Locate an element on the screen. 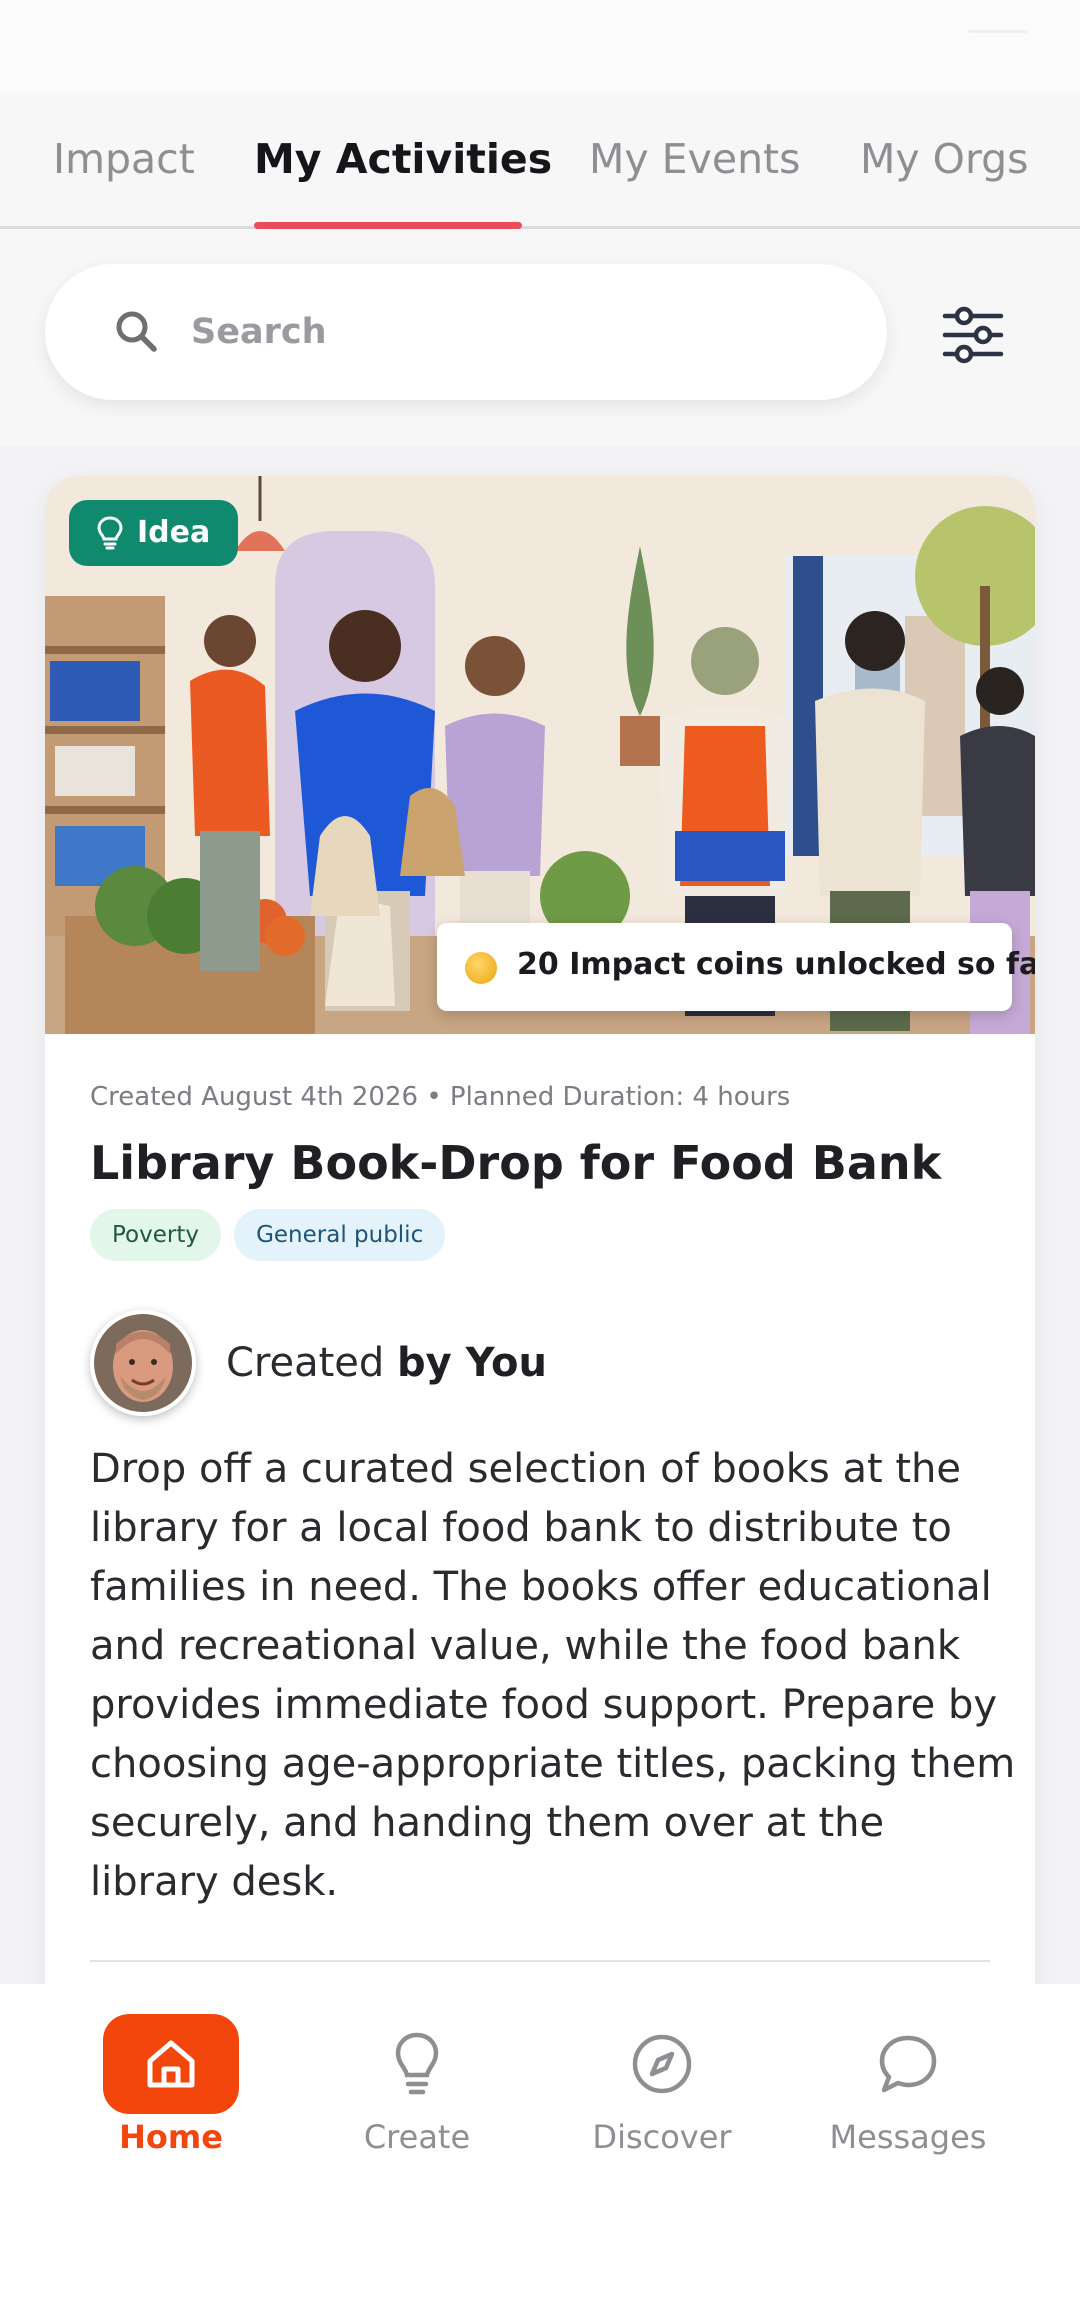 This screenshot has height=2316, width=1080. home-icon is located at coordinates (171, 2064).